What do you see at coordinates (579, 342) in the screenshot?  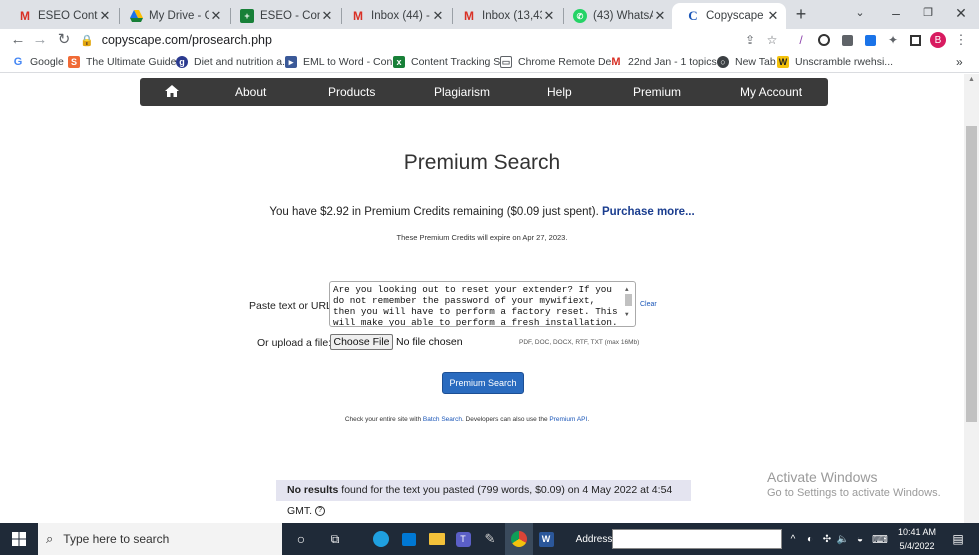 I see `file-formats-text: PDF, DOC, DOCX, RTF, TXT (max 16Mb)` at bounding box center [579, 342].